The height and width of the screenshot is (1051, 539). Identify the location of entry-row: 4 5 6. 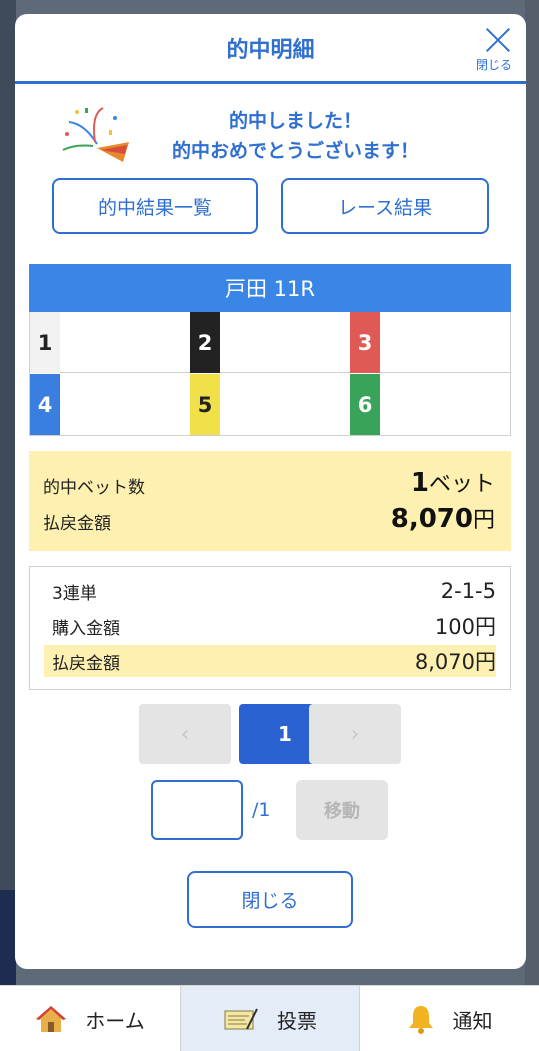
(270, 404).